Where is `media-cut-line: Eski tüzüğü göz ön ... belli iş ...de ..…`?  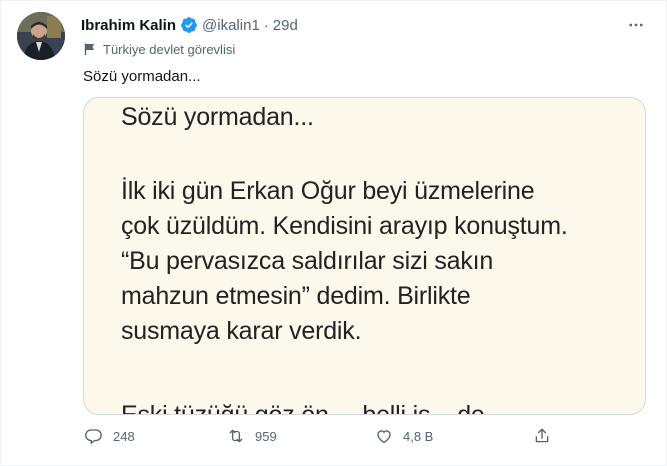
media-cut-line: Eski tüzüğü göz ön ... belli iş ...de ..… is located at coordinates (316, 408).